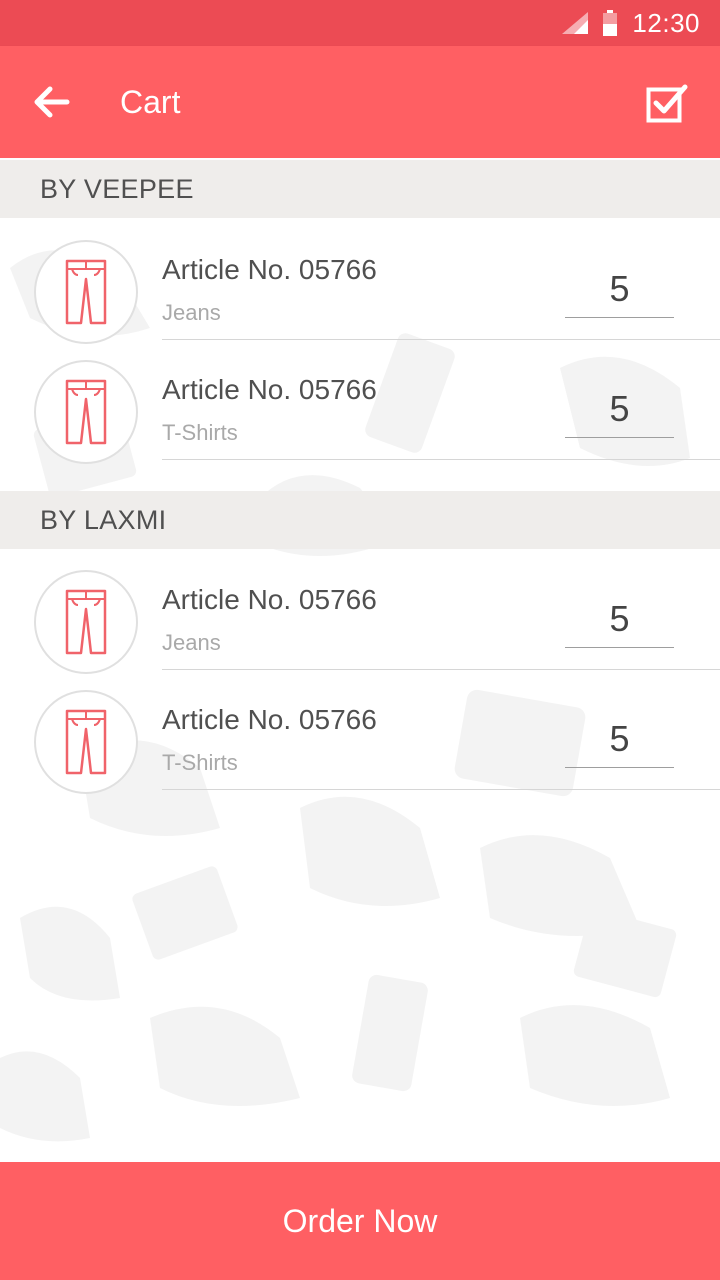 The height and width of the screenshot is (1280, 720). I want to click on status-time: 12:30, so click(666, 22).